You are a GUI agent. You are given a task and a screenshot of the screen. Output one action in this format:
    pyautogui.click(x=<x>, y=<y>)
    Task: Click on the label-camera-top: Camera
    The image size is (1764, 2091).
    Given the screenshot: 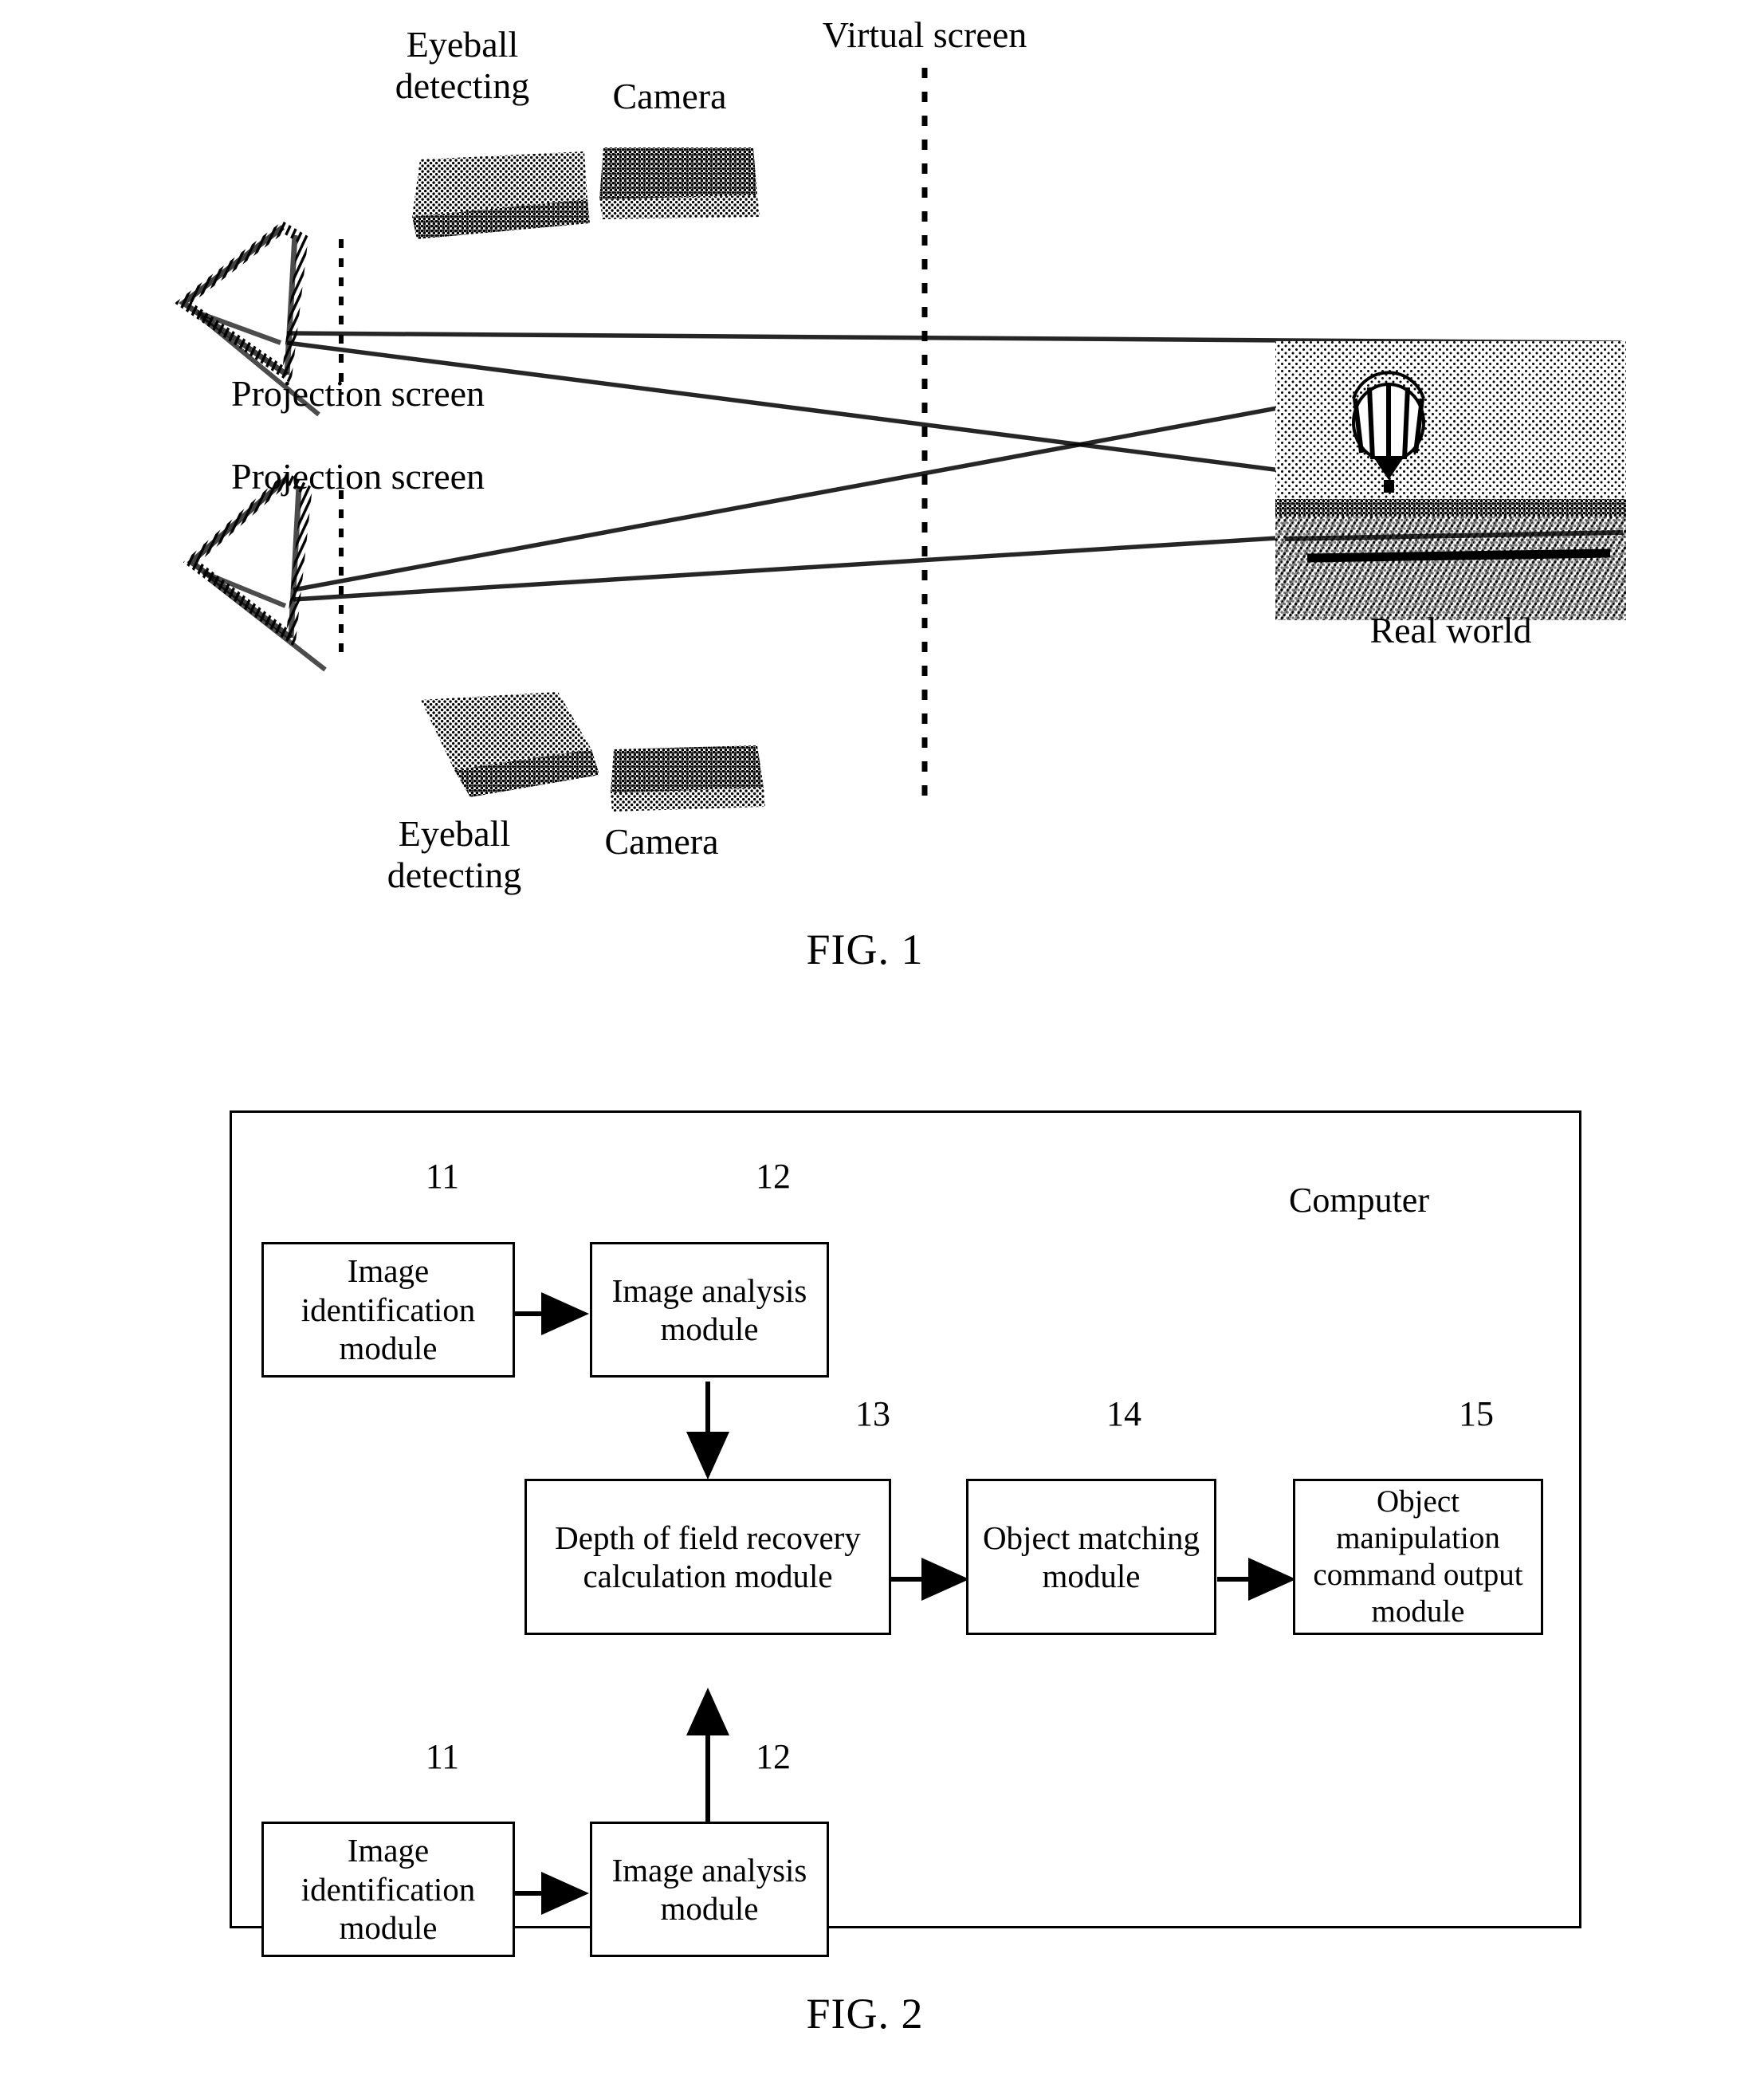 What is the action you would take?
    pyautogui.click(x=670, y=96)
    